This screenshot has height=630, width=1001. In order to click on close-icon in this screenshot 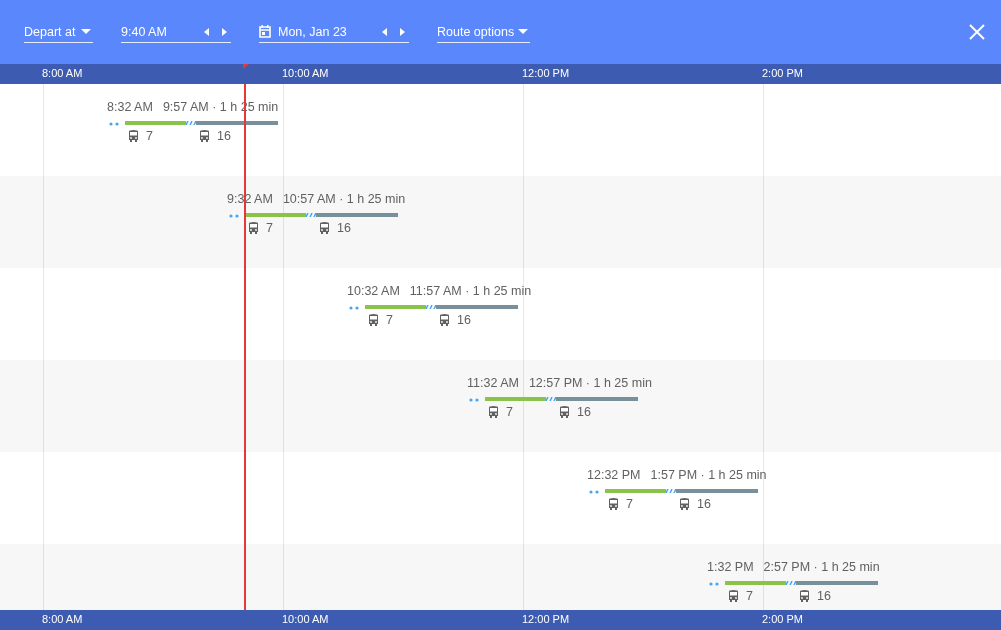, I will do `click(977, 32)`.